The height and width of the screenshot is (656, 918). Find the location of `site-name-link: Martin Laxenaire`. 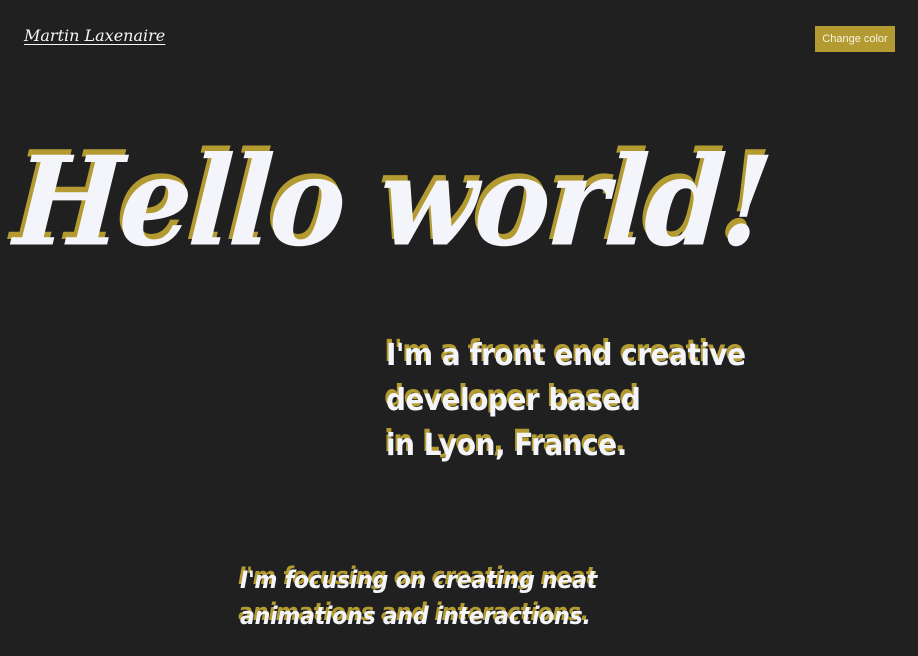

site-name-link: Martin Laxenaire is located at coordinates (94, 35).